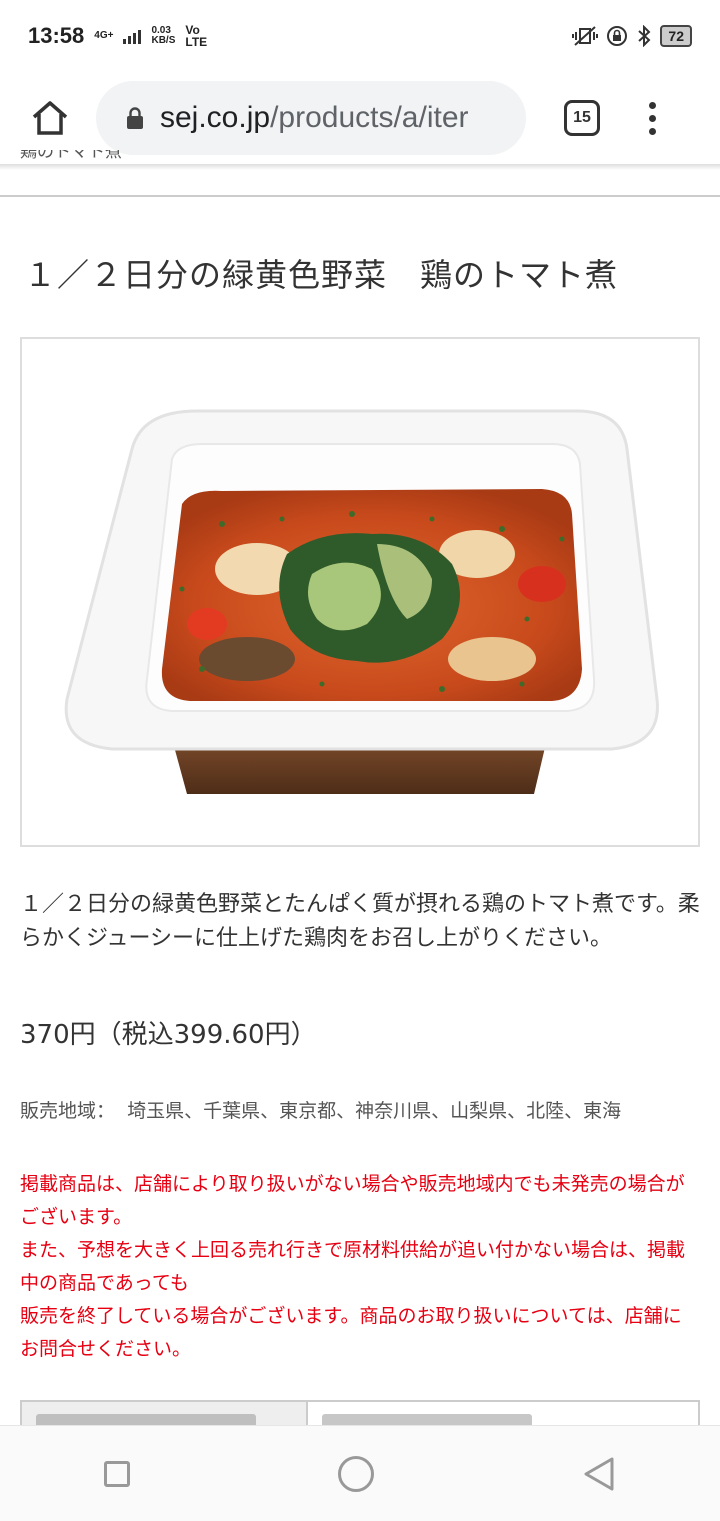  What do you see at coordinates (652, 118) in the screenshot?
I see `overflow-menu-icon` at bounding box center [652, 118].